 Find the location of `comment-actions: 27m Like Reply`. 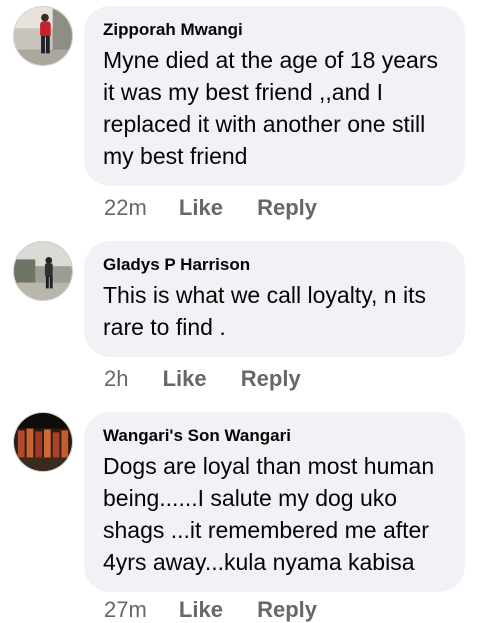

comment-actions: 27m Like Reply is located at coordinates (210, 610).